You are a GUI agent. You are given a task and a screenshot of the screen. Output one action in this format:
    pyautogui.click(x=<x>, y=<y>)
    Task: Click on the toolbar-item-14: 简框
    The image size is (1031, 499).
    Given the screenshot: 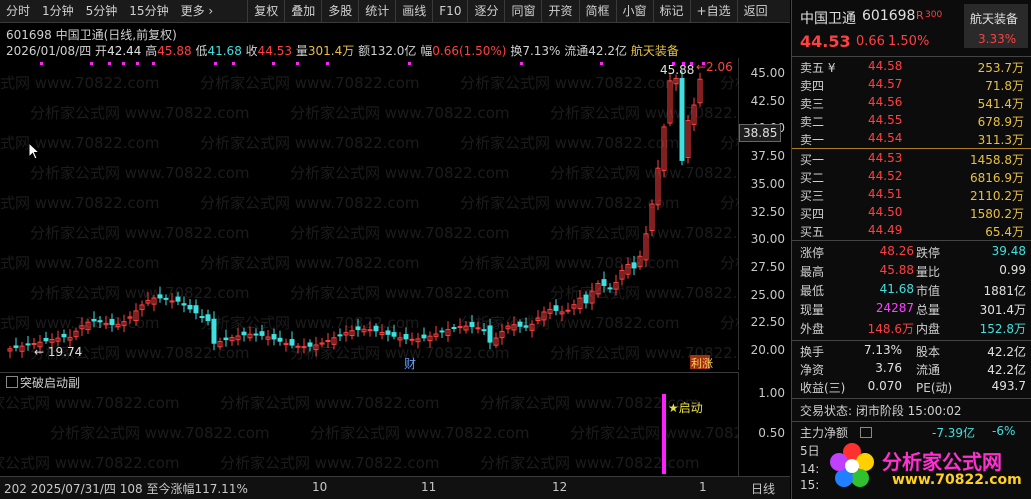 What is the action you would take?
    pyautogui.click(x=597, y=11)
    